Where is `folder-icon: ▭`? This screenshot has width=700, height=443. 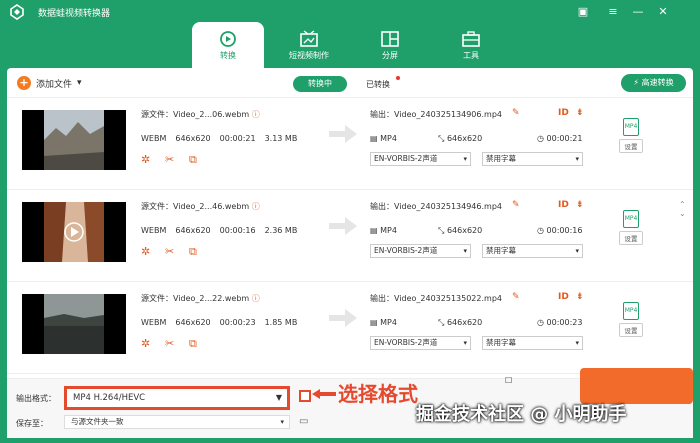 folder-icon: ▭ is located at coordinates (303, 421).